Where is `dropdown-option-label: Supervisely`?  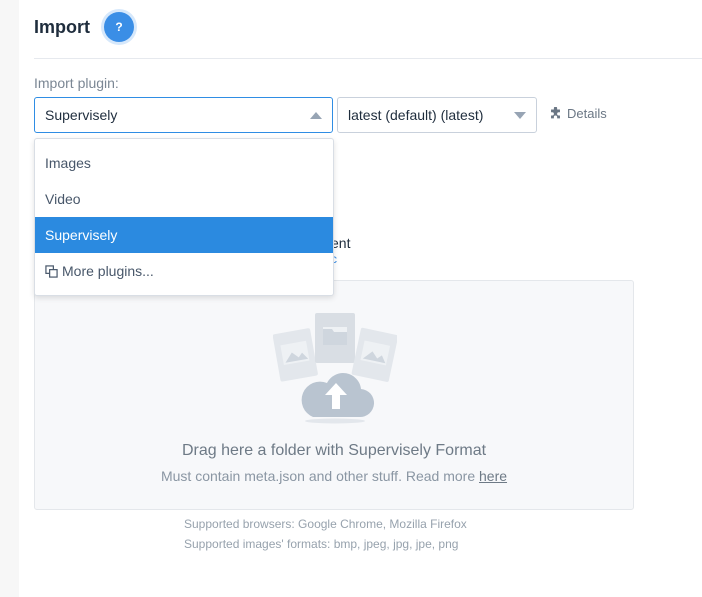
dropdown-option-label: Supervisely is located at coordinates (81, 235).